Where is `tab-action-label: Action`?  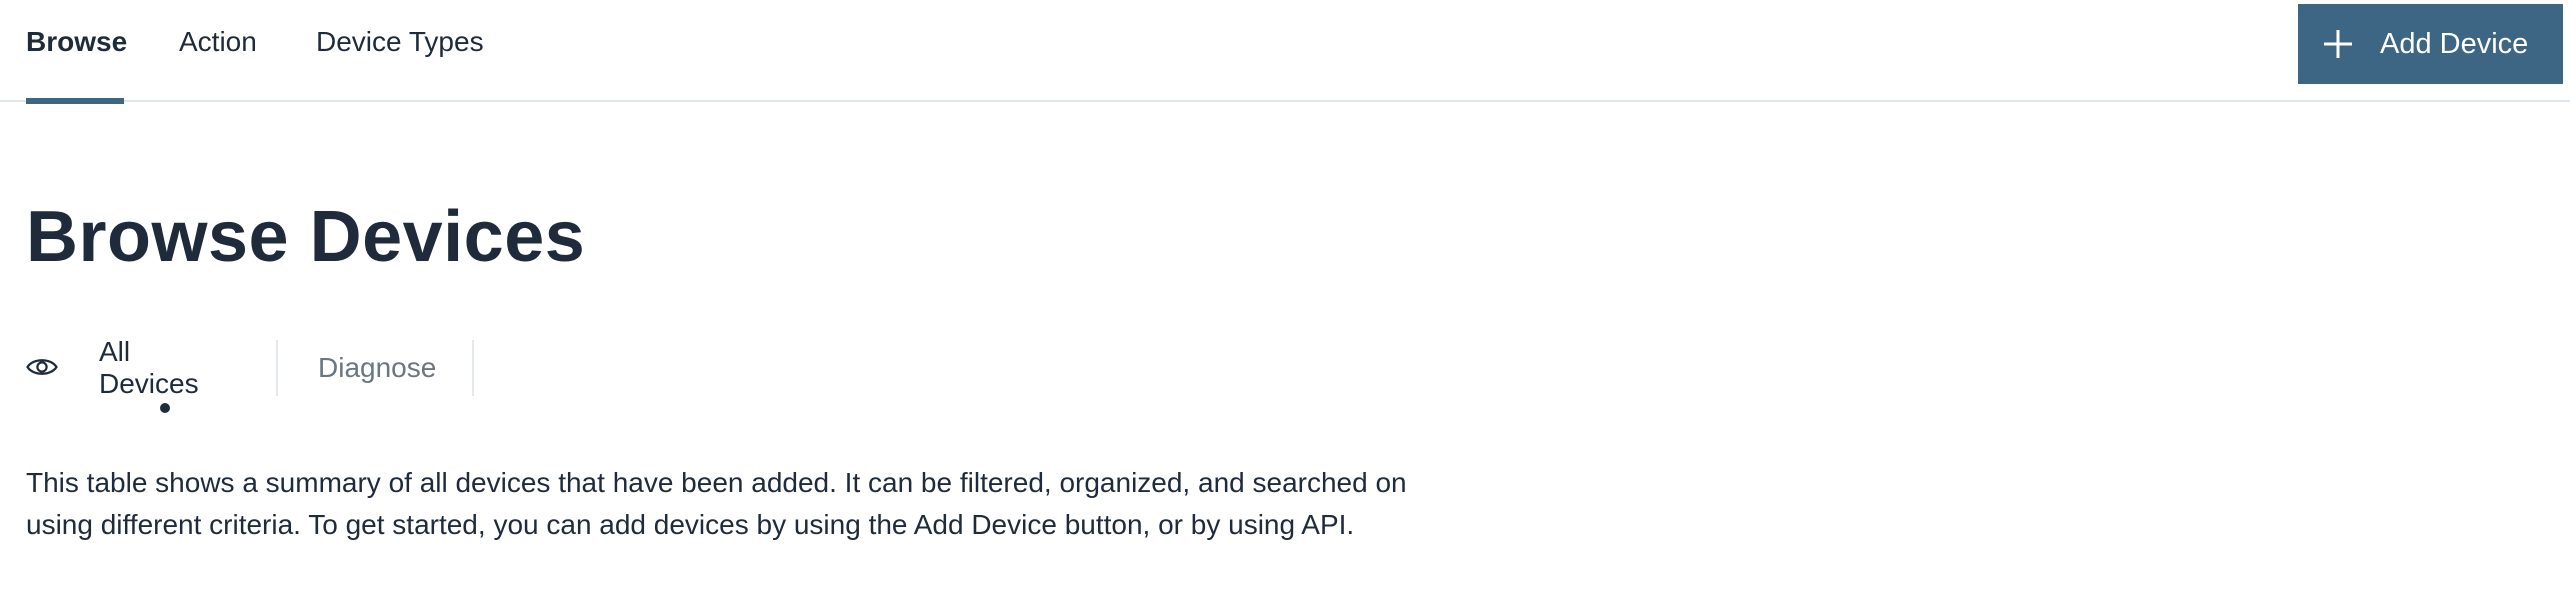 tab-action-label: Action is located at coordinates (218, 41).